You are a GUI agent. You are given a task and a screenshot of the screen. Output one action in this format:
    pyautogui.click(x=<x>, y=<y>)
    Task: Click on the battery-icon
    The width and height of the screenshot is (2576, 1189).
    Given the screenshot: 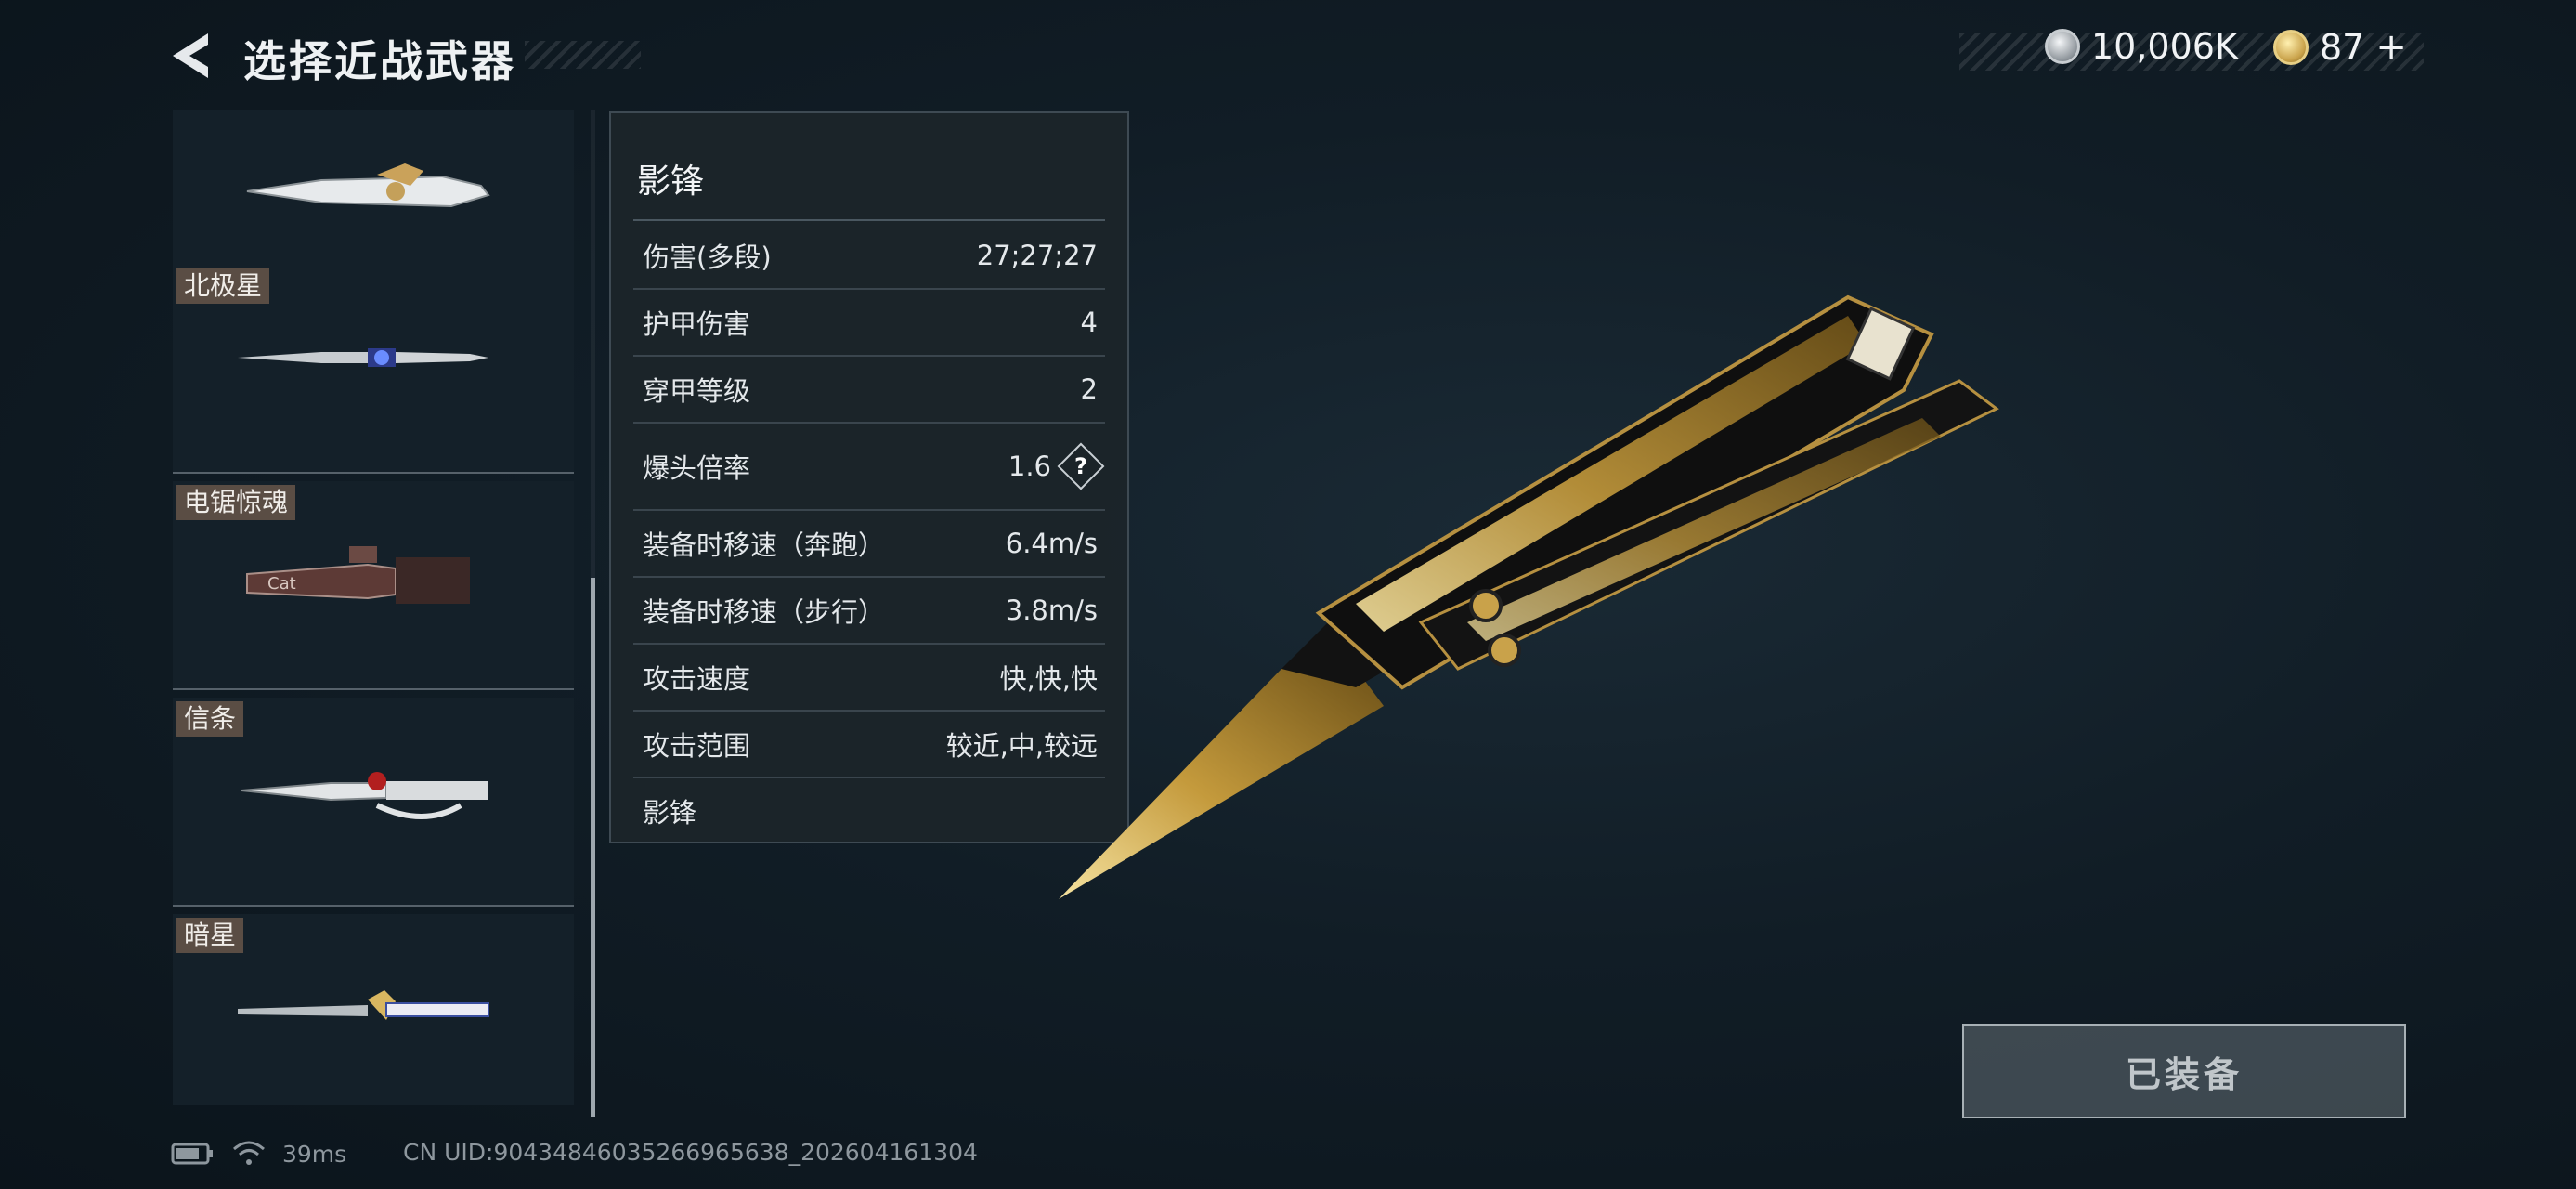 What is the action you would take?
    pyautogui.click(x=192, y=1154)
    